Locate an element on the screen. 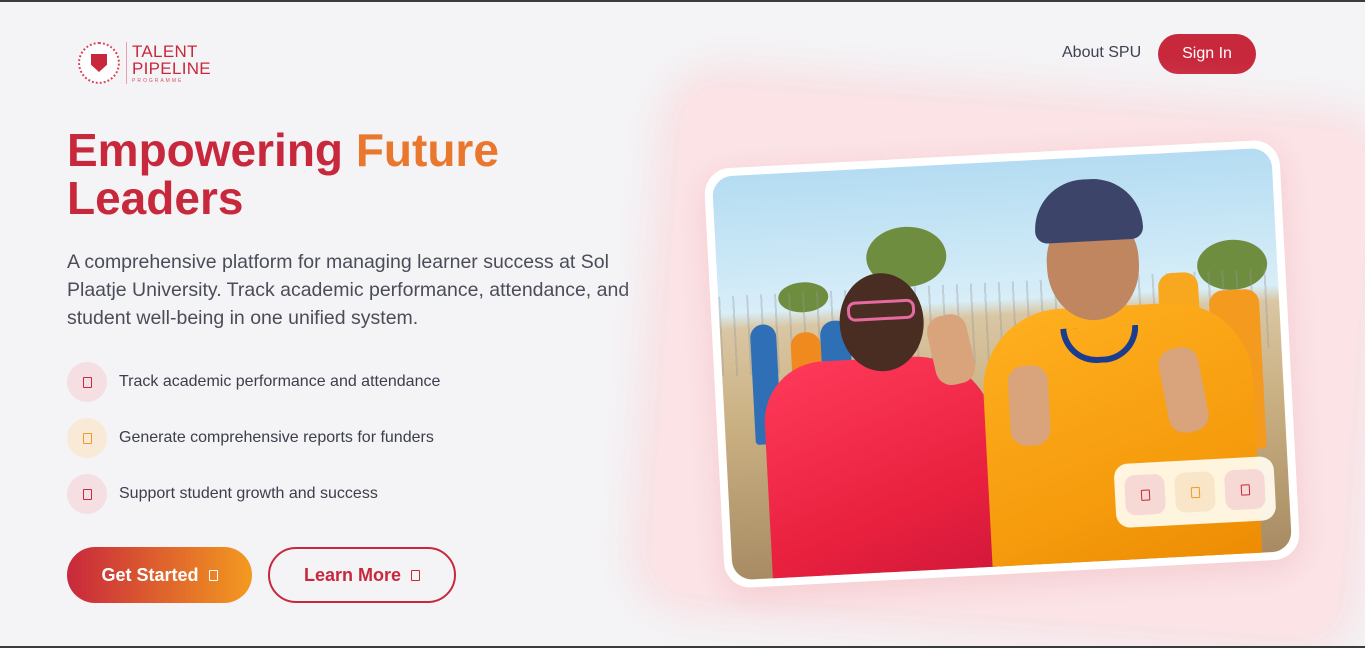 This screenshot has height=648, width=1365. hero-title: Empowering Future Leaders is located at coordinates (283, 174).